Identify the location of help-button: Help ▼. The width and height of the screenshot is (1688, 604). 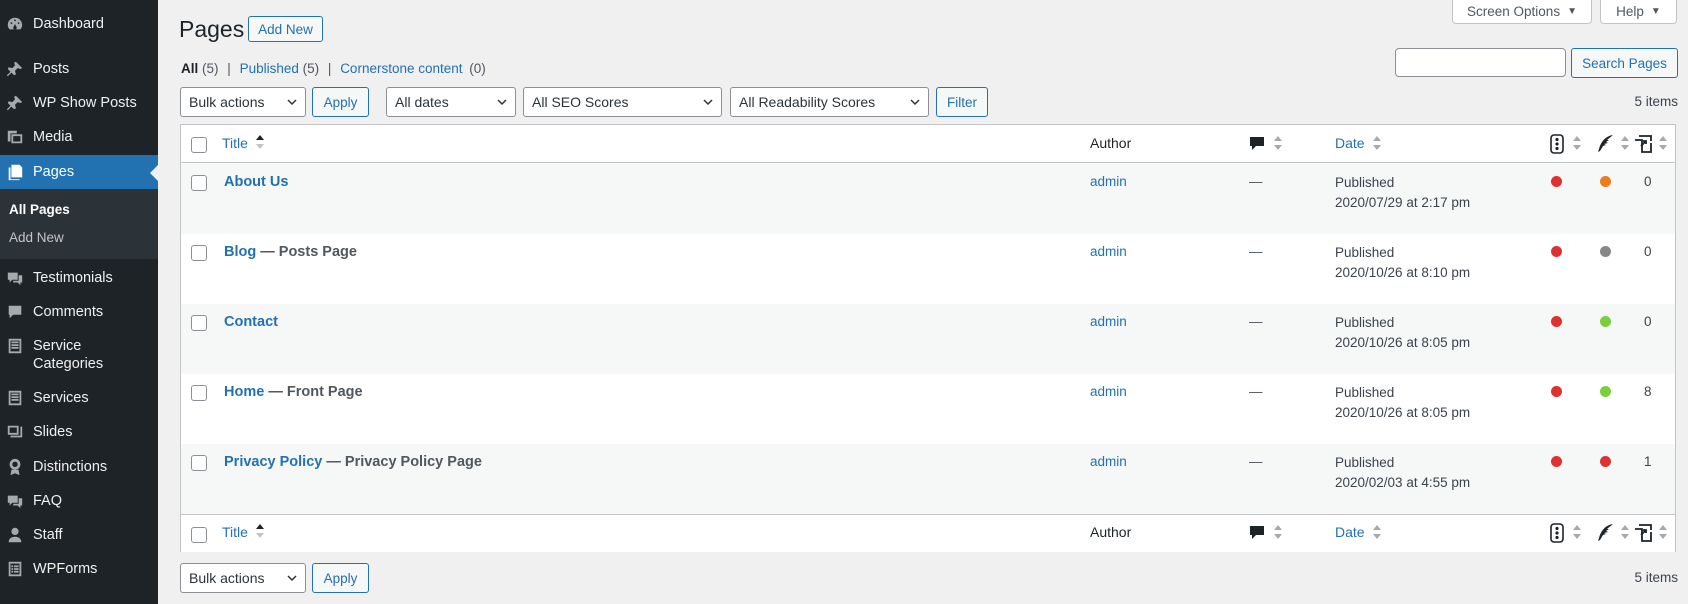
(1638, 12).